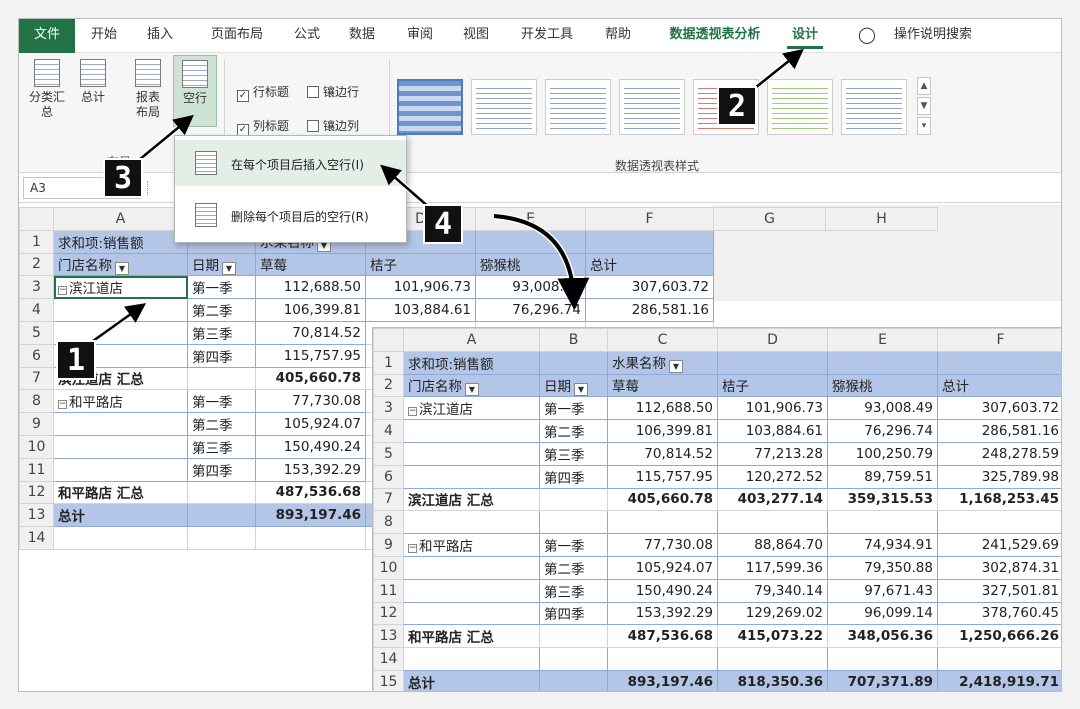 The width and height of the screenshot is (1080, 709). What do you see at coordinates (530, 310) in the screenshot?
I see `pivot-value-cell: 76,296.74` at bounding box center [530, 310].